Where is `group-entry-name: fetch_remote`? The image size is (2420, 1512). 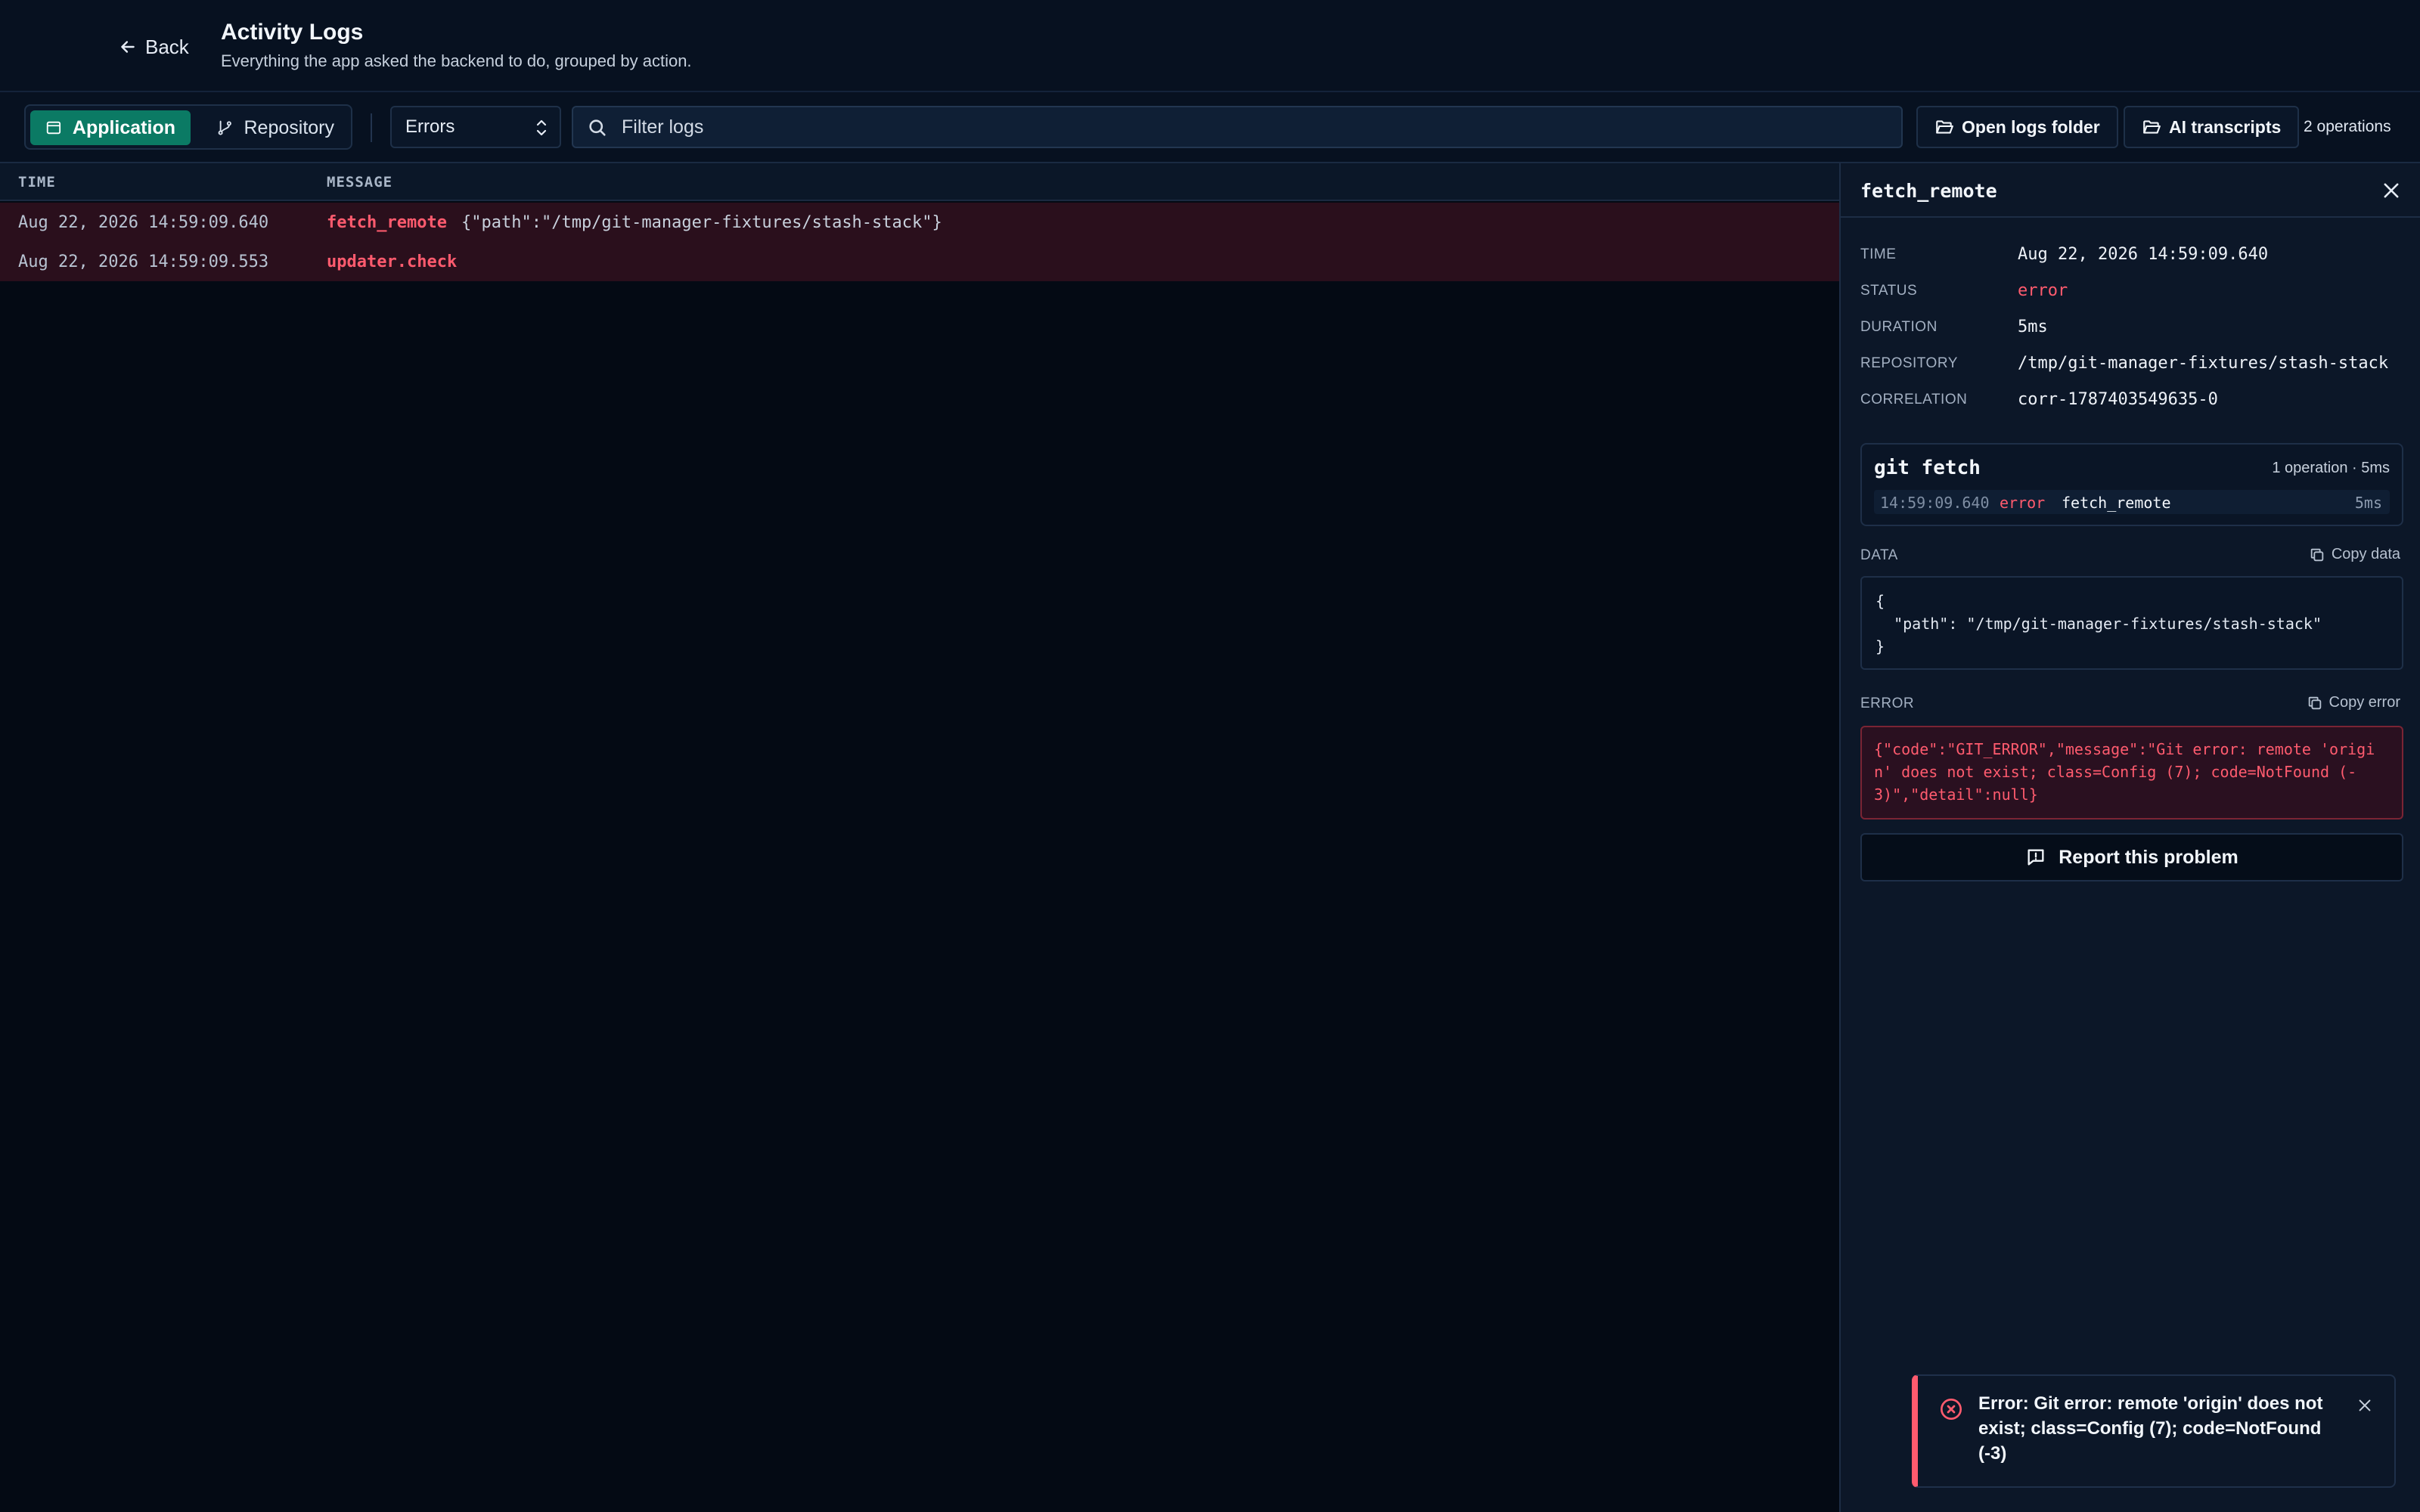
group-entry-name: fetch_remote is located at coordinates (2116, 503).